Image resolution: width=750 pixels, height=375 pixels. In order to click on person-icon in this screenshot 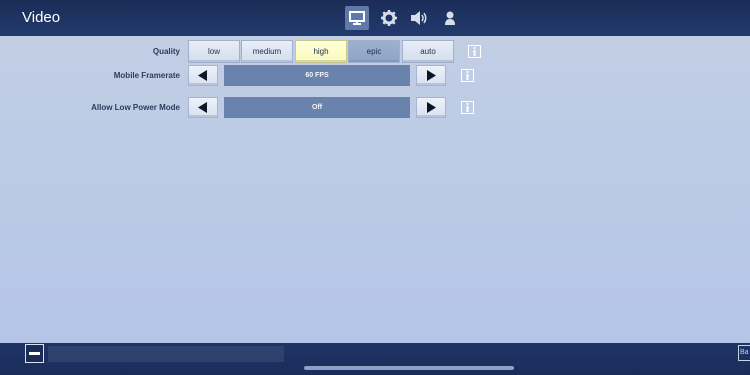, I will do `click(450, 18)`.